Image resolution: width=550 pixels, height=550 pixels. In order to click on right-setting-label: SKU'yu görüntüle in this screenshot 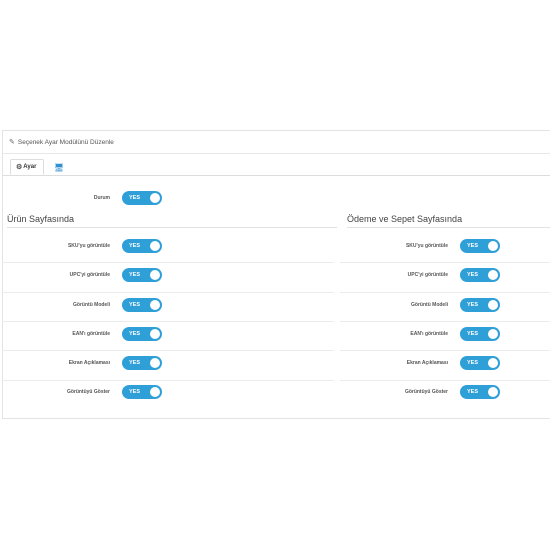, I will do `click(426, 246)`.